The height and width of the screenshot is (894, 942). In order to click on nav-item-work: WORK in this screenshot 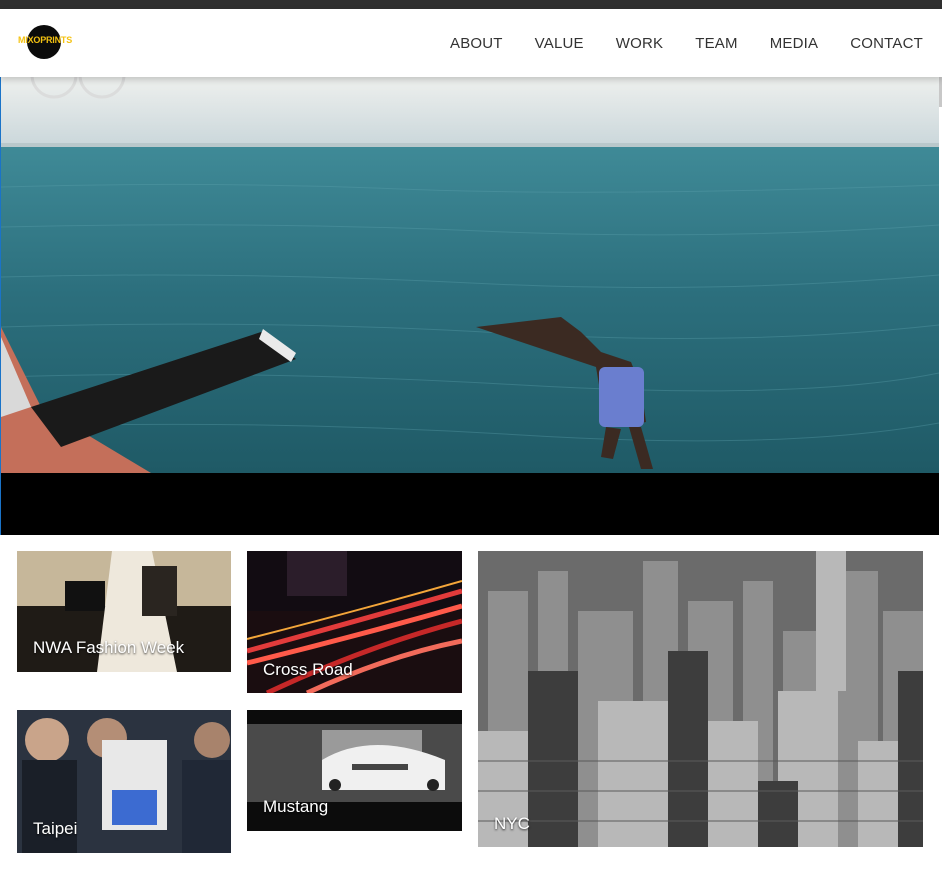, I will do `click(639, 43)`.